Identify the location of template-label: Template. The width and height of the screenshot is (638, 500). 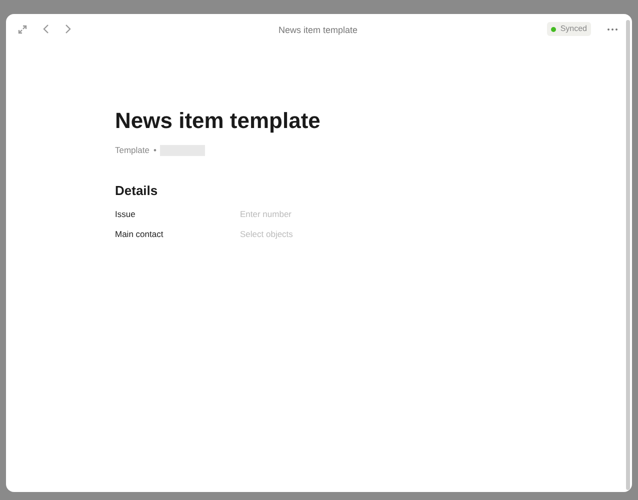
(132, 151).